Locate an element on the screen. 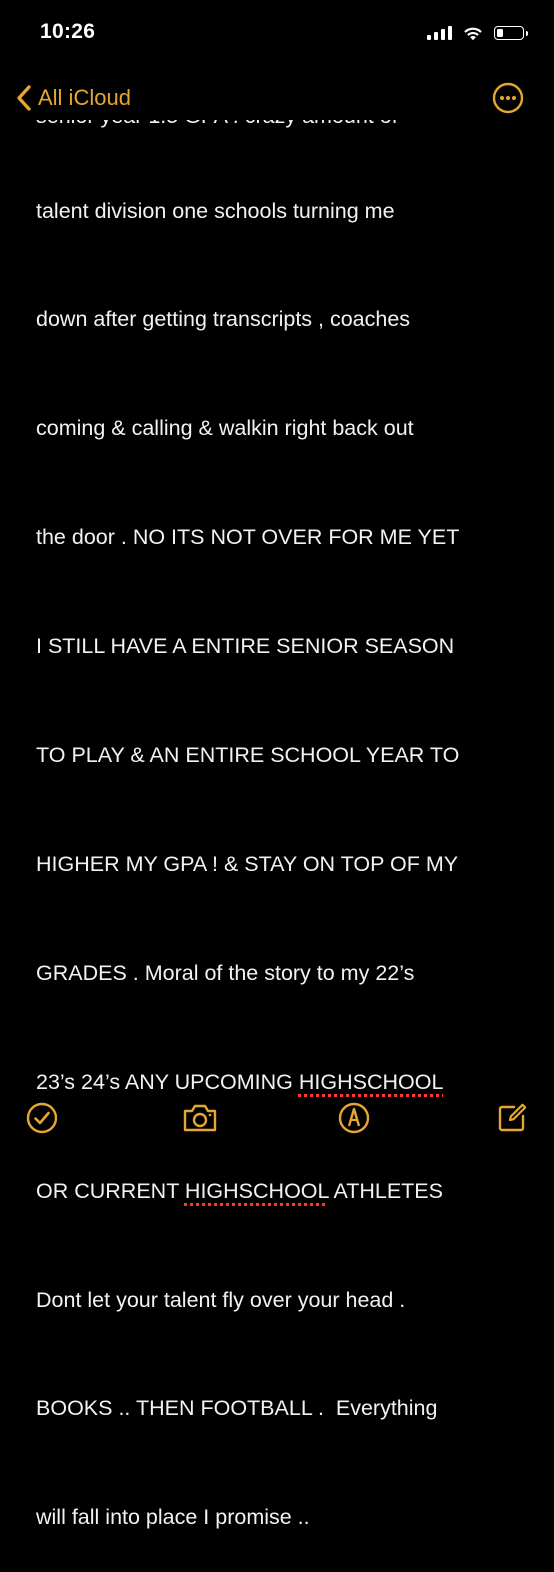 This screenshot has width=554, height=1572. note-line: OR CURRENT HIGHSCHOOL ATHLETES is located at coordinates (239, 1190).